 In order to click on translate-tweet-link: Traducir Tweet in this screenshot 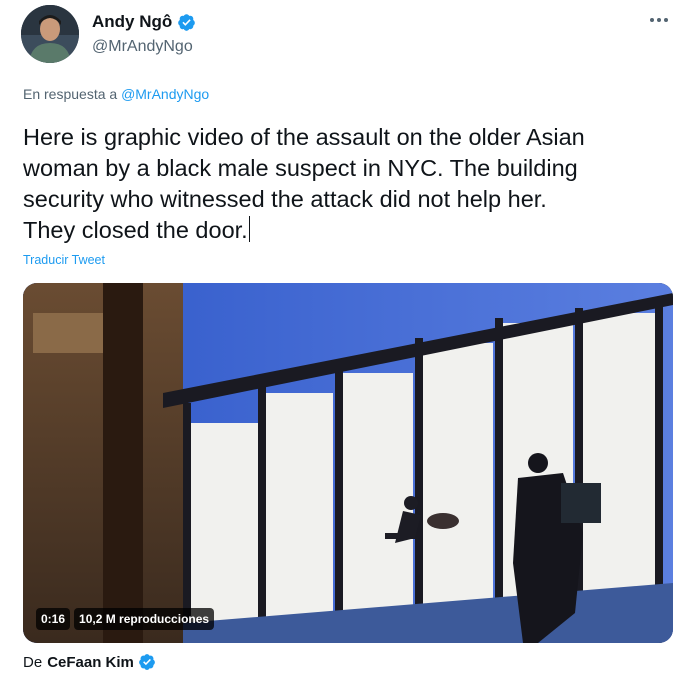, I will do `click(64, 260)`.